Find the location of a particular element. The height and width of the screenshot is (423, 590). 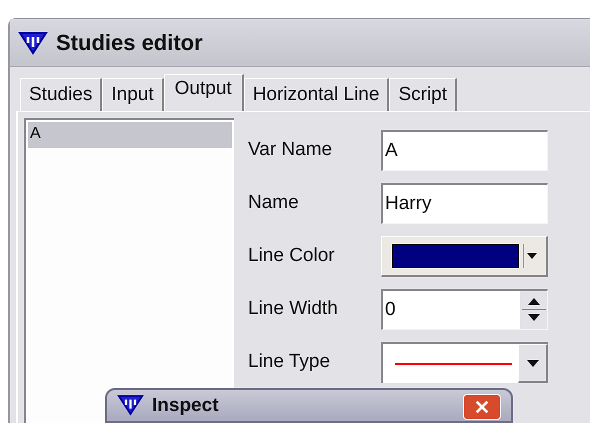

close-button is located at coordinates (482, 407).